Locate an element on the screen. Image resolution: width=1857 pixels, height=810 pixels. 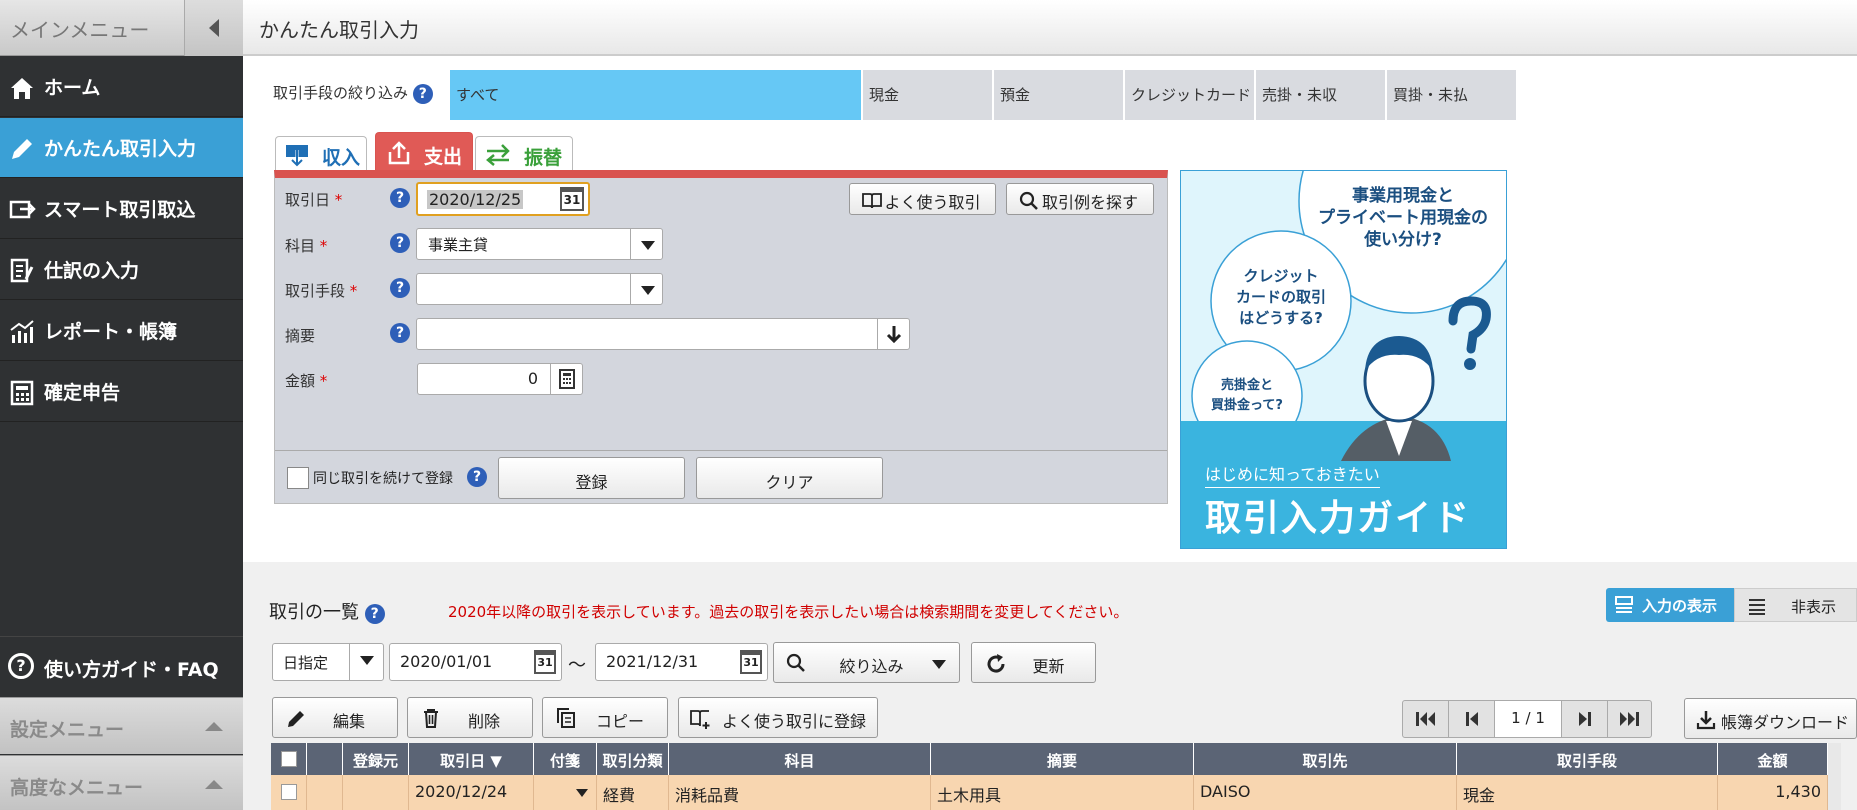
continue-checkbox is located at coordinates (298, 478).